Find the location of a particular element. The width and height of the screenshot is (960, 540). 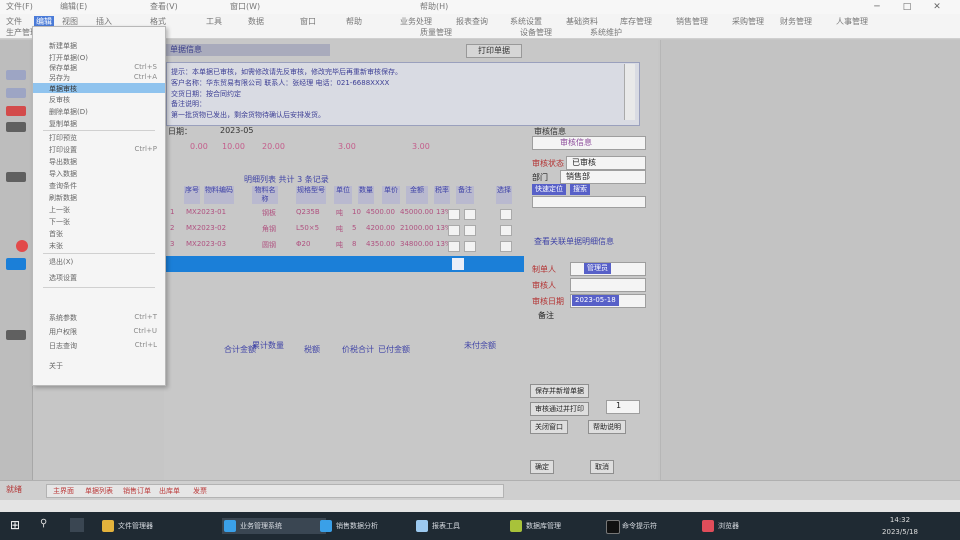

help-button: 帮助说明 is located at coordinates (607, 427).